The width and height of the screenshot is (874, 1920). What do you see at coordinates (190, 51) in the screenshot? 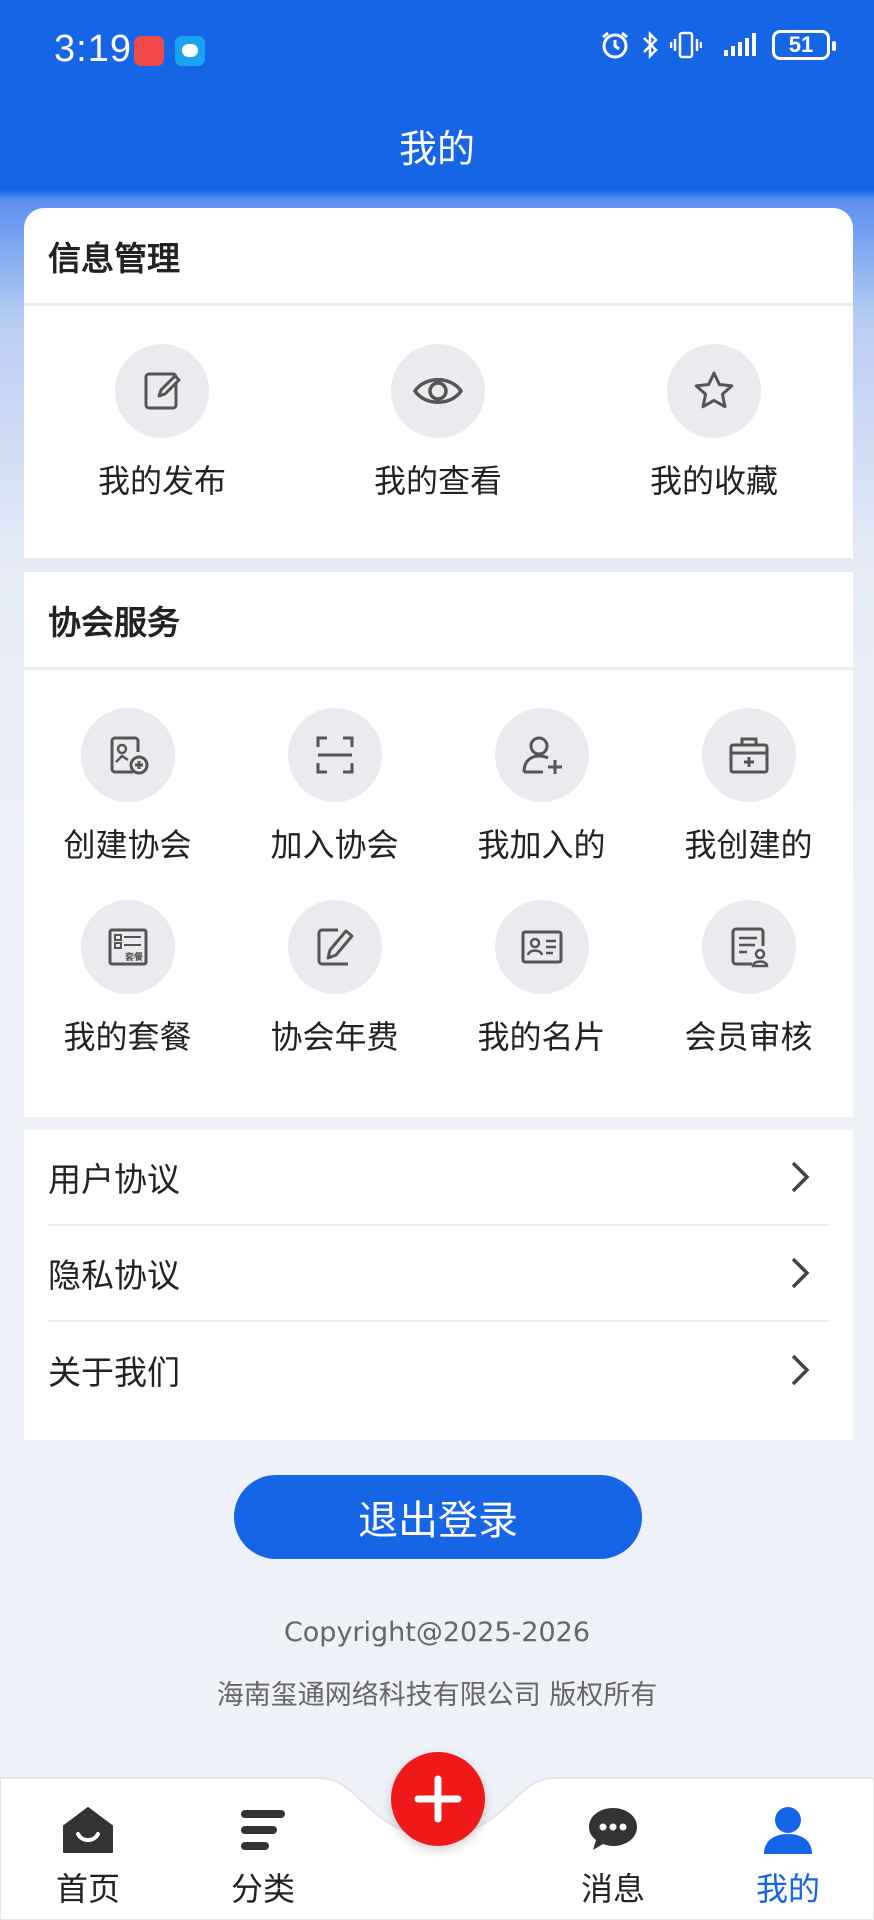
I see `message-app-icon` at bounding box center [190, 51].